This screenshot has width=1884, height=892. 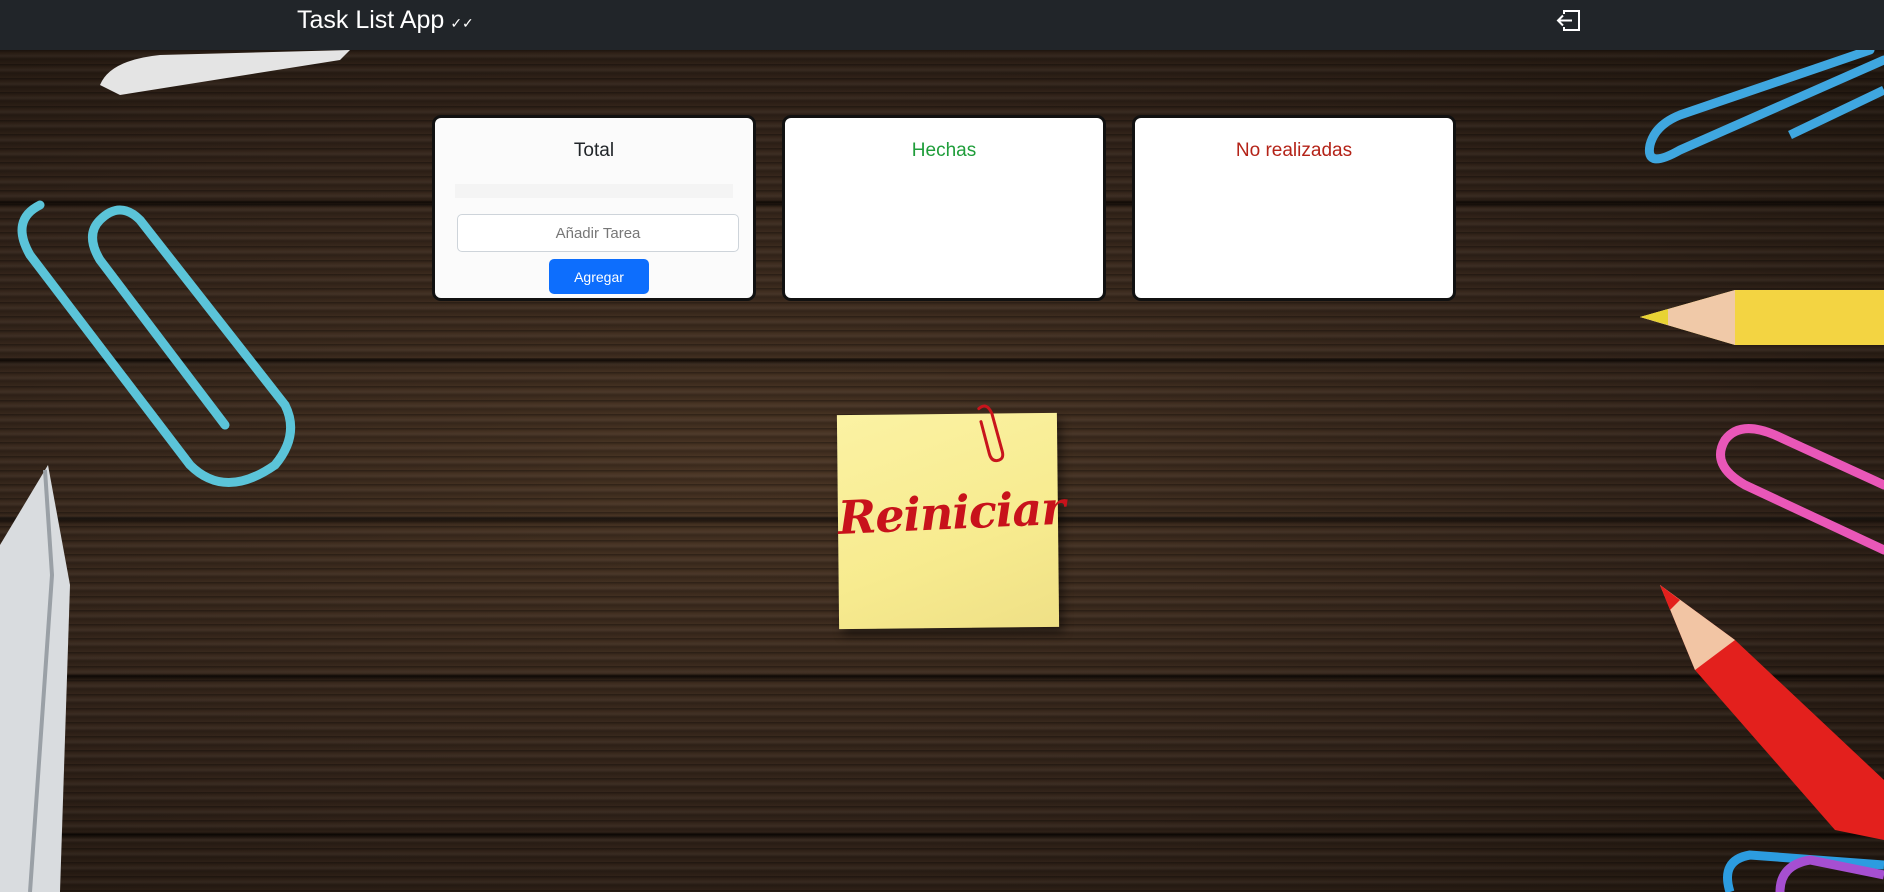 What do you see at coordinates (156, 343) in the screenshot?
I see `paperclip-blue-left-icon` at bounding box center [156, 343].